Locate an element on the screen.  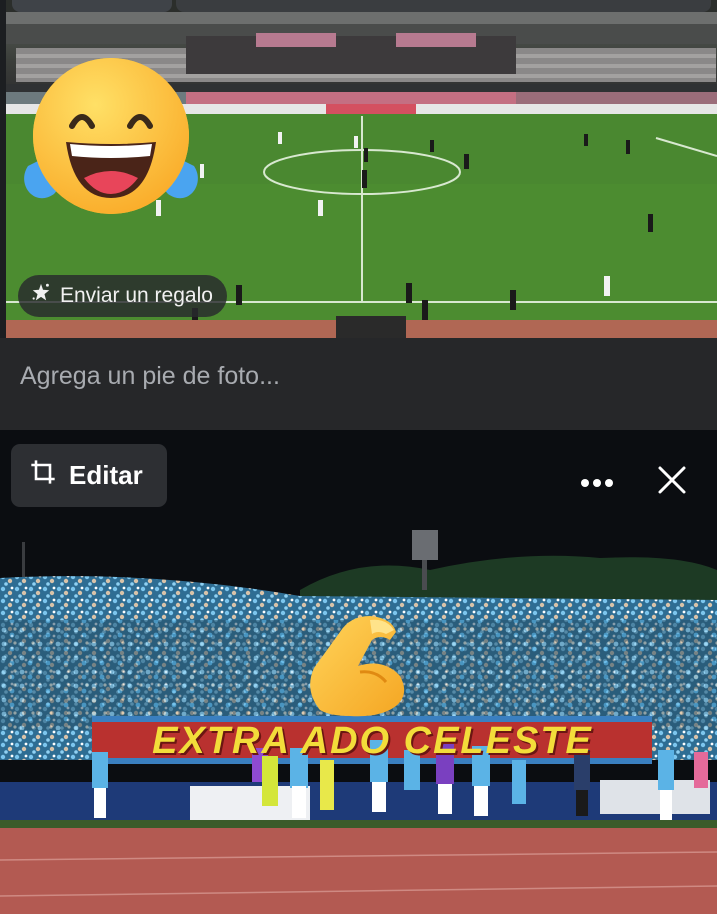
more-options-button is located at coordinates (597, 483).